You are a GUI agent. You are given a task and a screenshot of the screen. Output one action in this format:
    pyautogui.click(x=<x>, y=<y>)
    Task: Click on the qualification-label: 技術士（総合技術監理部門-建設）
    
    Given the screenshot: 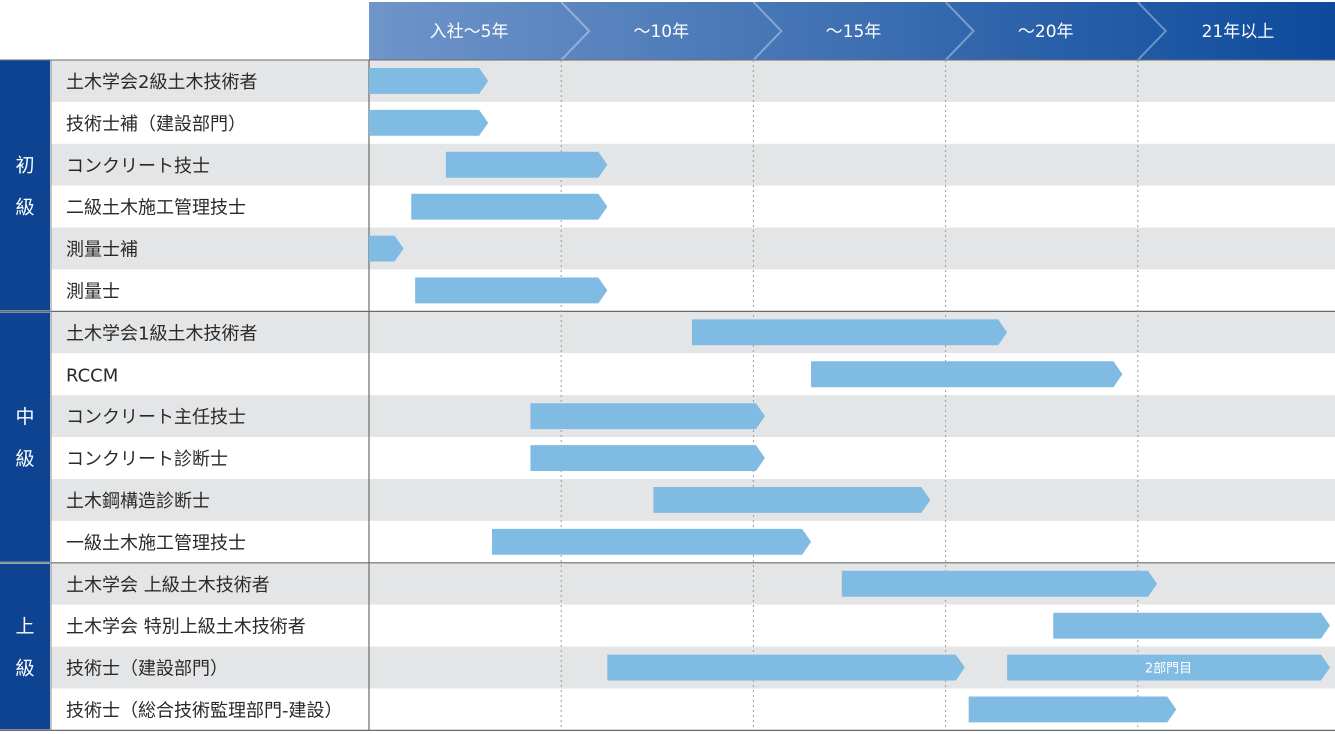 What is the action you would take?
    pyautogui.click(x=204, y=710)
    